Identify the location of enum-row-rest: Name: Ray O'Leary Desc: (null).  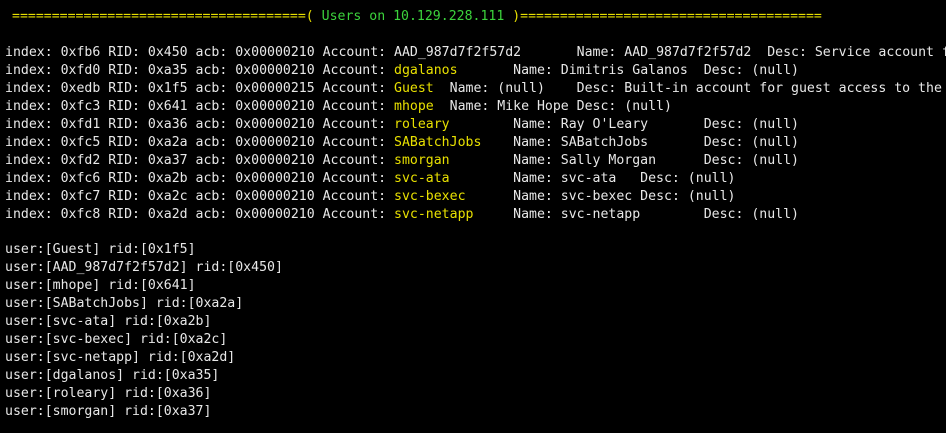
(624, 124).